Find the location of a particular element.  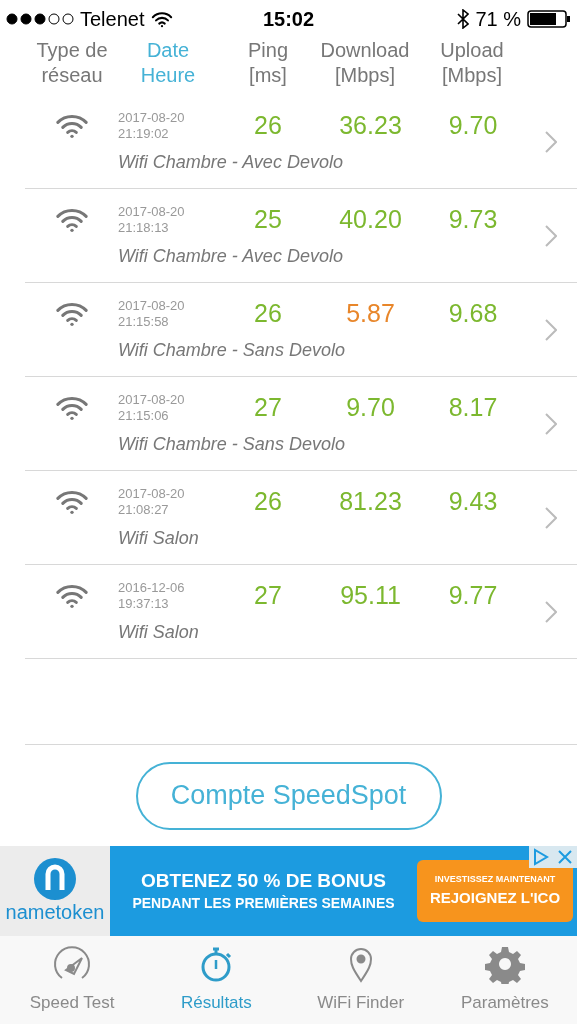

tab-bar-item: Résultats is located at coordinates (216, 980).